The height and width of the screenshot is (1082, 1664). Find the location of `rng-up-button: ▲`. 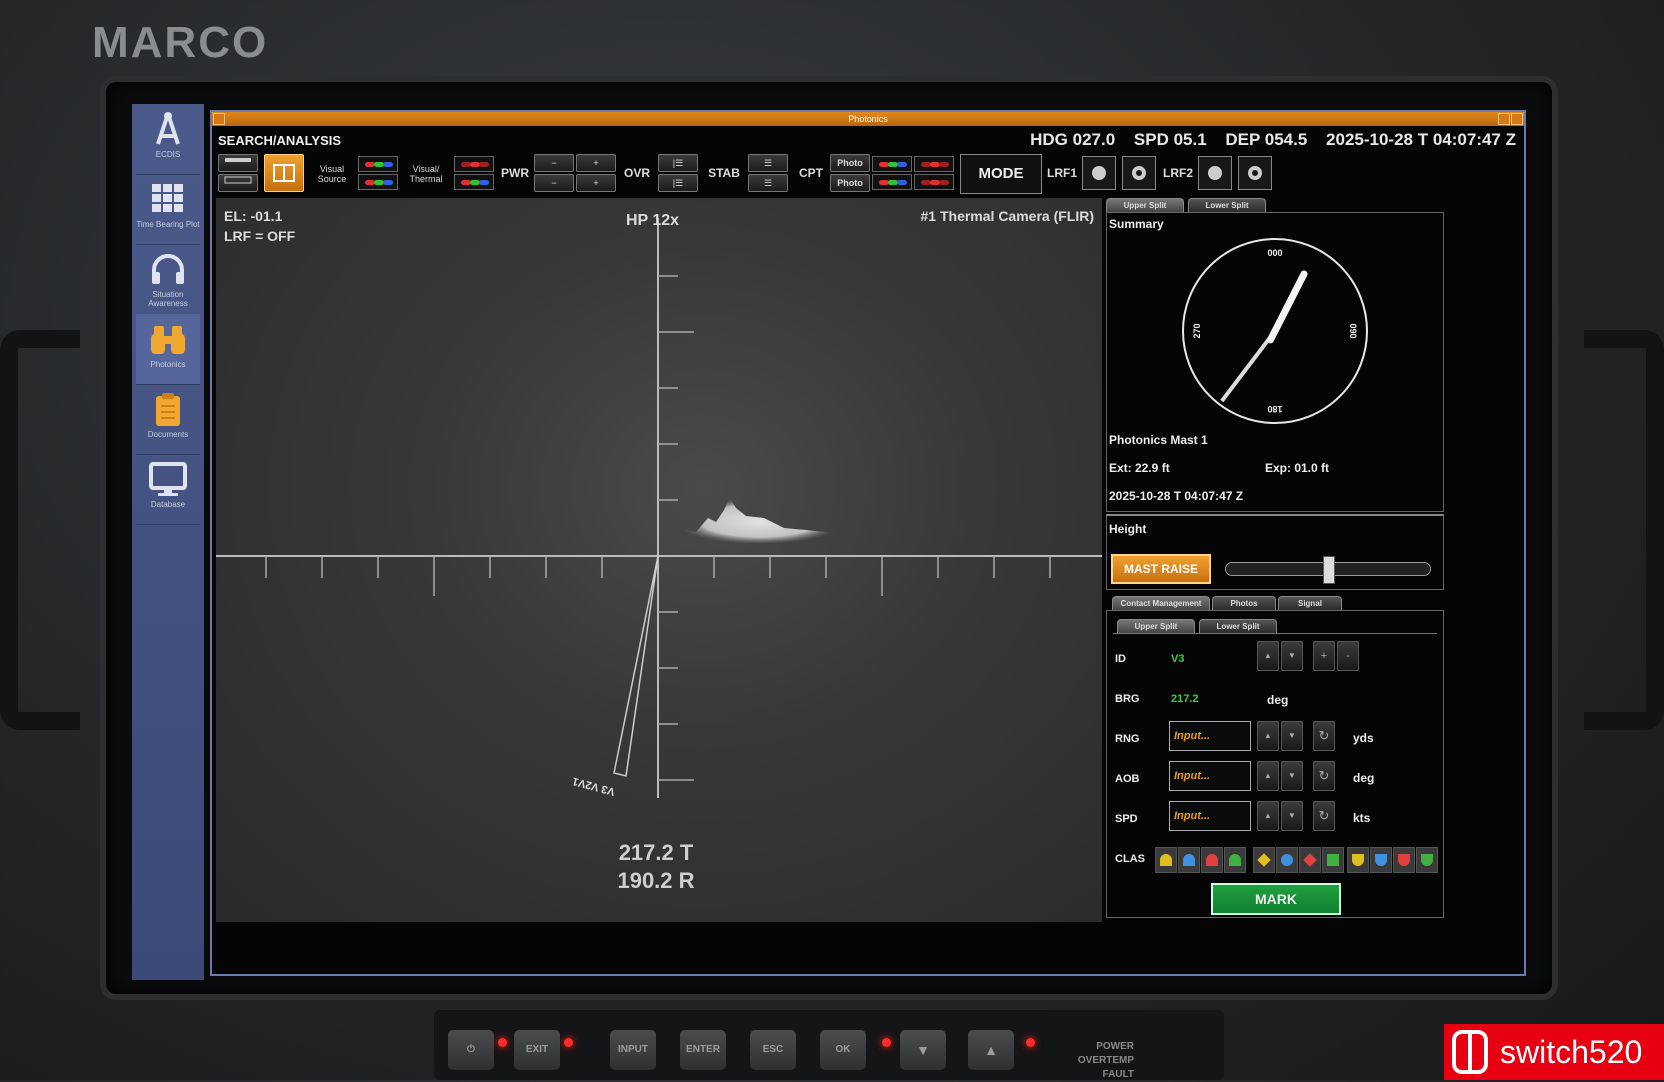

rng-up-button: ▲ is located at coordinates (1268, 736).